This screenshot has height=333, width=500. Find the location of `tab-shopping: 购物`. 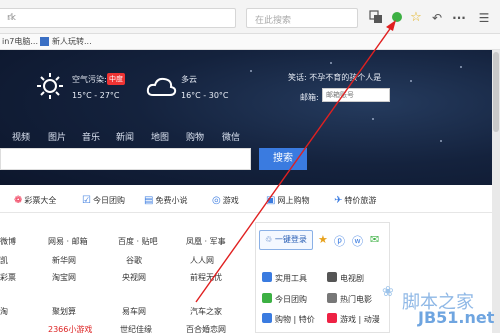

tab-shopping: 购物 is located at coordinates (195, 136).